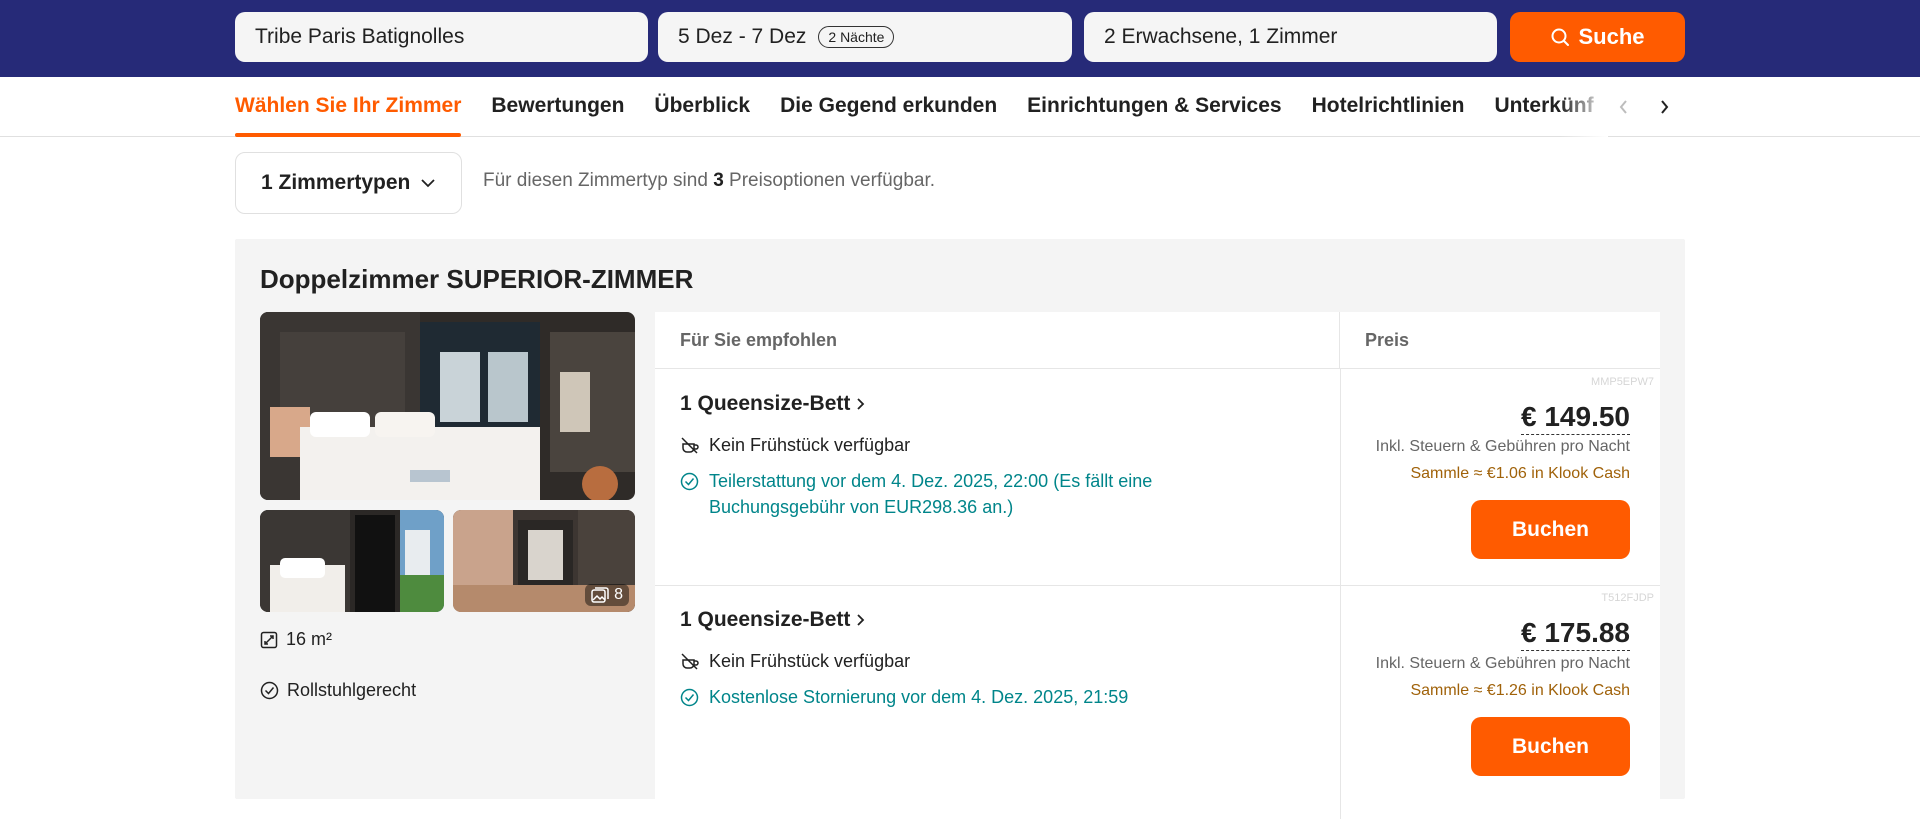 The height and width of the screenshot is (819, 1920). Describe the element at coordinates (477, 279) in the screenshot. I see `room-title: Doppelzimmer SUPERIOR-ZIMMER` at that location.